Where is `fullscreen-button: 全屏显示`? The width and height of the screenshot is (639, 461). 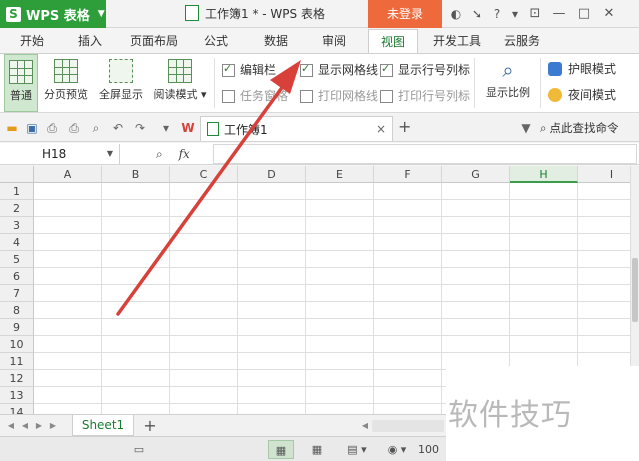 fullscreen-button: 全屏显示 is located at coordinates (121, 83).